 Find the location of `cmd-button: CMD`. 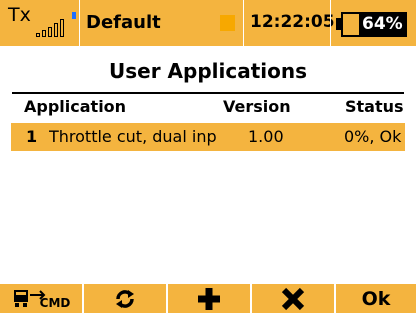

cmd-button: CMD is located at coordinates (41, 298).